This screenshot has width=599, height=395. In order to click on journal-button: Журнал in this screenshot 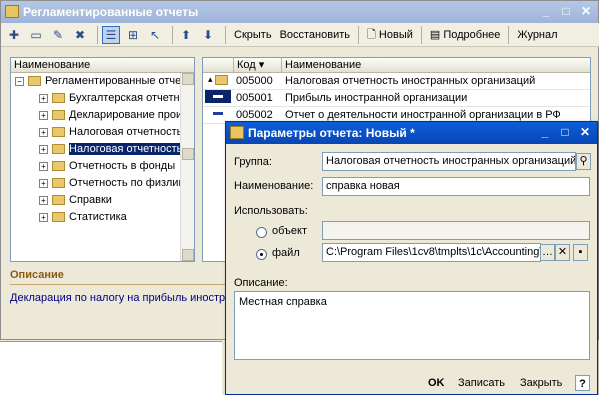, I will do `click(537, 35)`.